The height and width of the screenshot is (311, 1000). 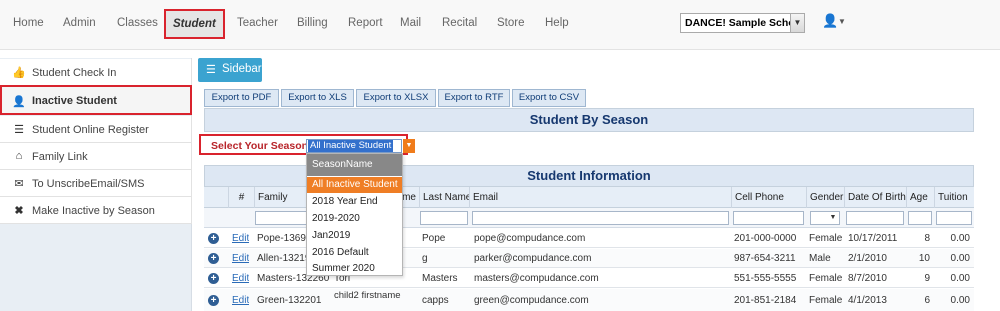 What do you see at coordinates (396, 98) in the screenshot?
I see `export-xlsx-button: Export to XLSX` at bounding box center [396, 98].